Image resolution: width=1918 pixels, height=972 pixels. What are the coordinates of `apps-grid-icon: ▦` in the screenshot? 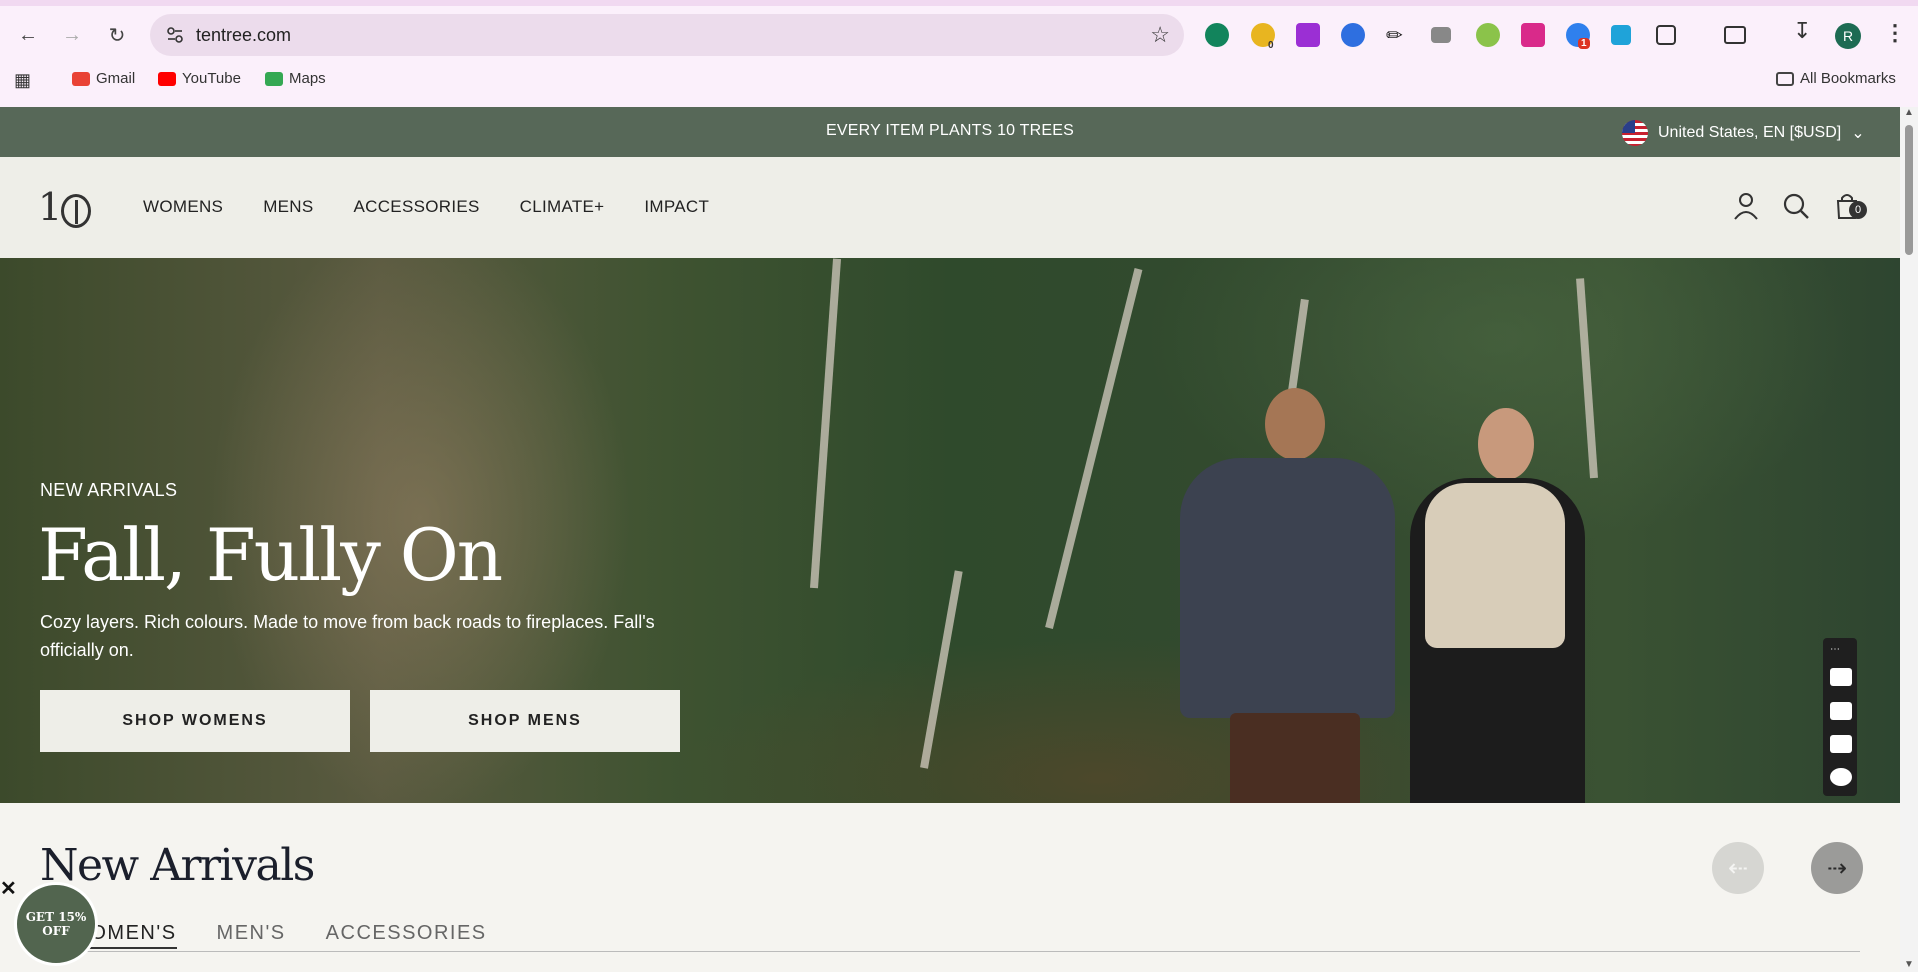 It's located at (22, 80).